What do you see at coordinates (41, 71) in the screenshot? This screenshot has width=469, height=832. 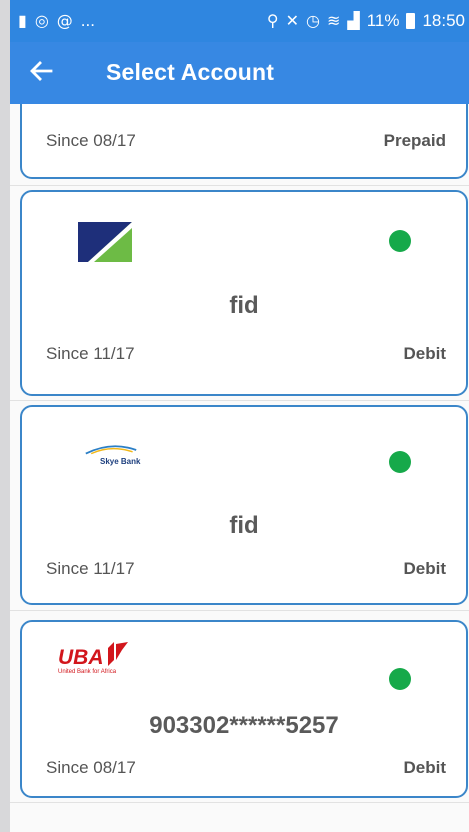 I see `back-arrow-icon` at bounding box center [41, 71].